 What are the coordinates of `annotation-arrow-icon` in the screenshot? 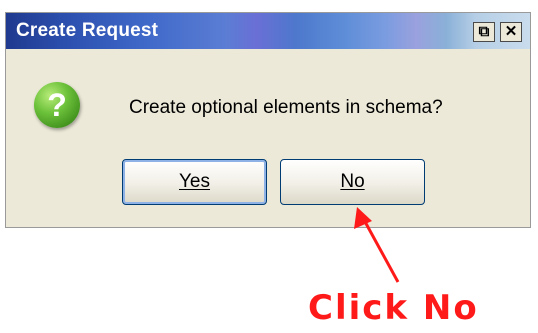 It's located at (377, 245).